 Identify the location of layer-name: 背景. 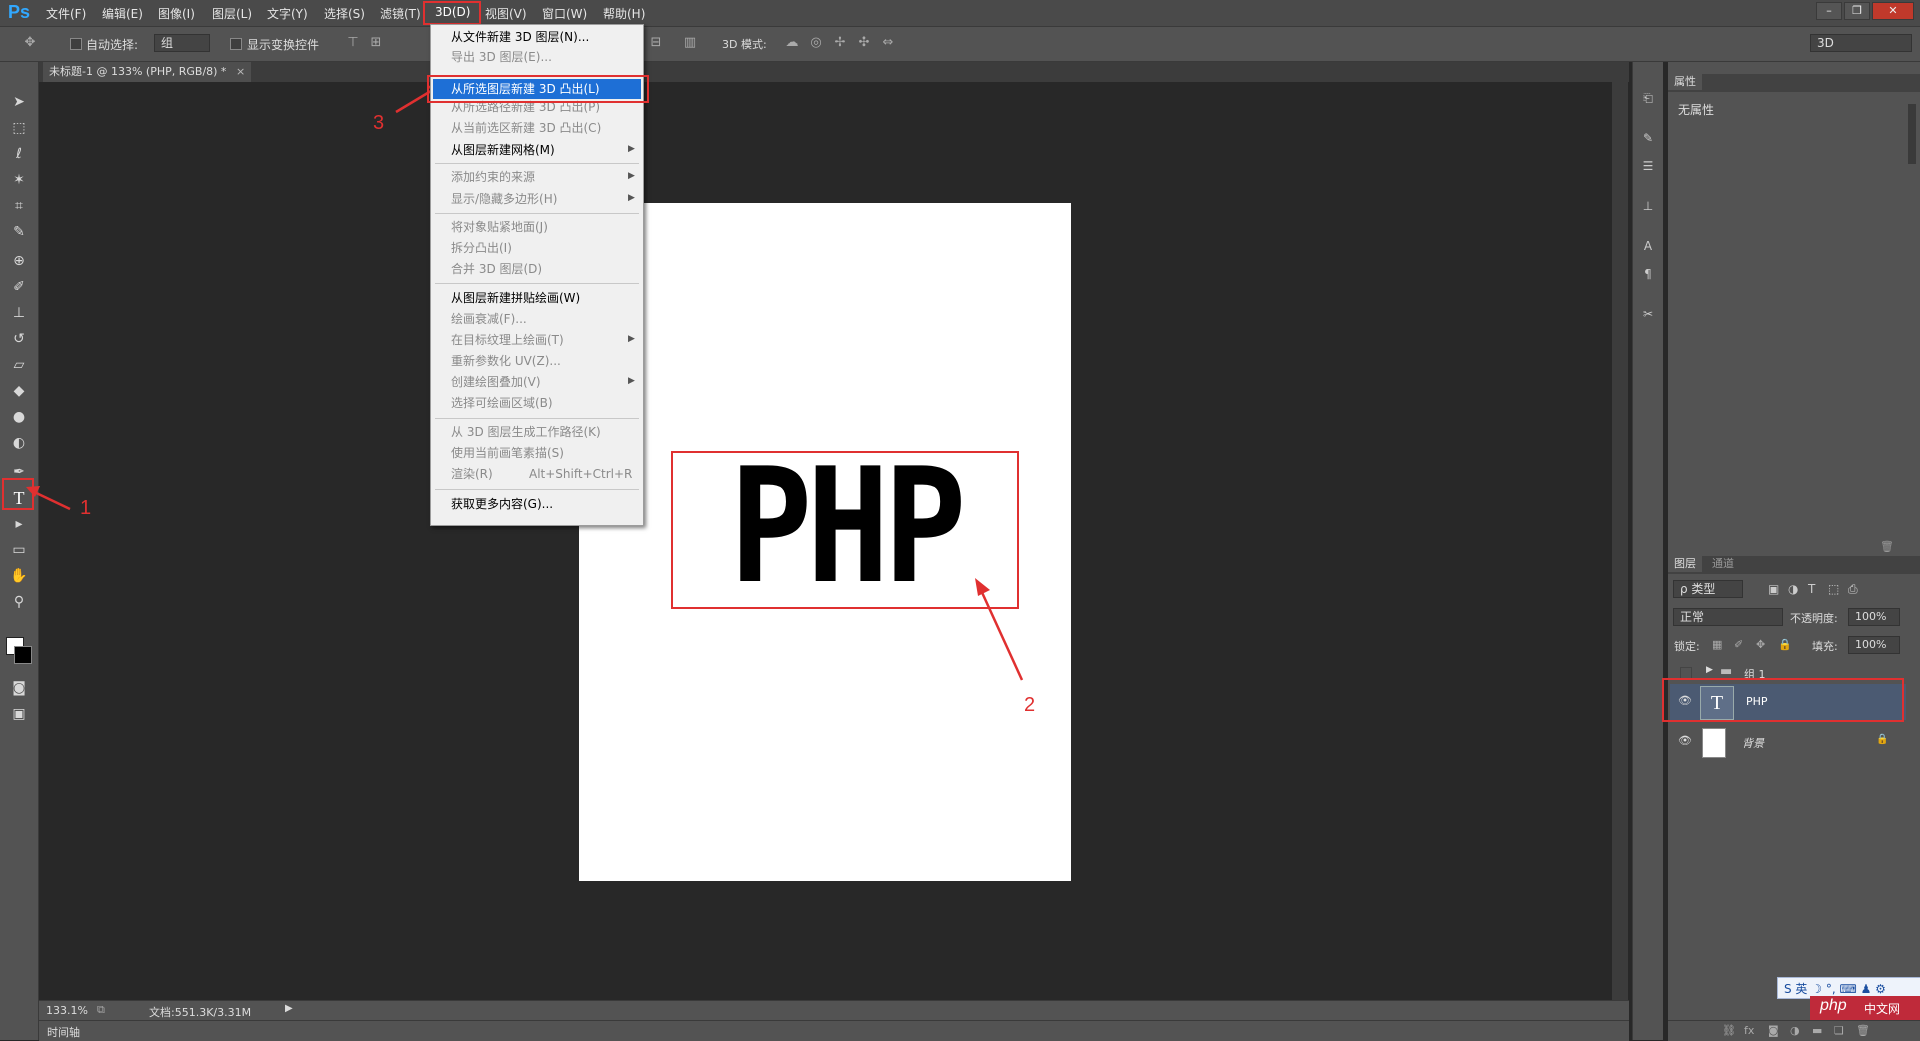
(1753, 743).